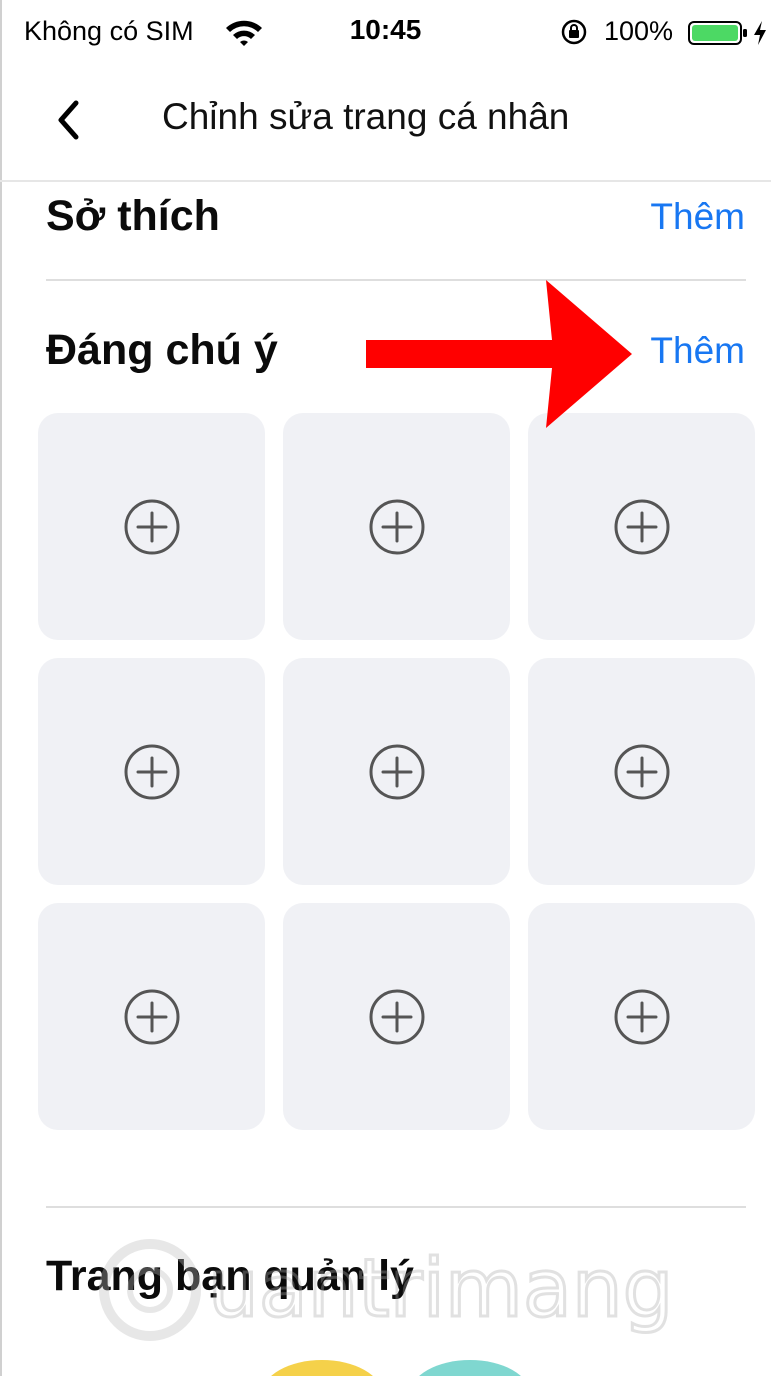  I want to click on watermark-logo: uantrimang, so click(384, 1290).